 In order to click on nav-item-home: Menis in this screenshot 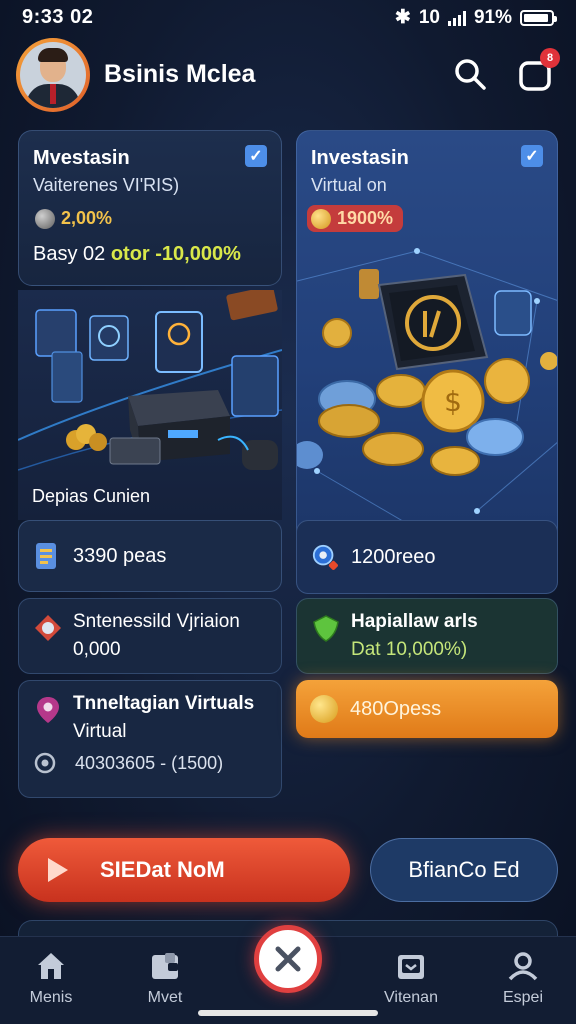, I will do `click(51, 978)`.